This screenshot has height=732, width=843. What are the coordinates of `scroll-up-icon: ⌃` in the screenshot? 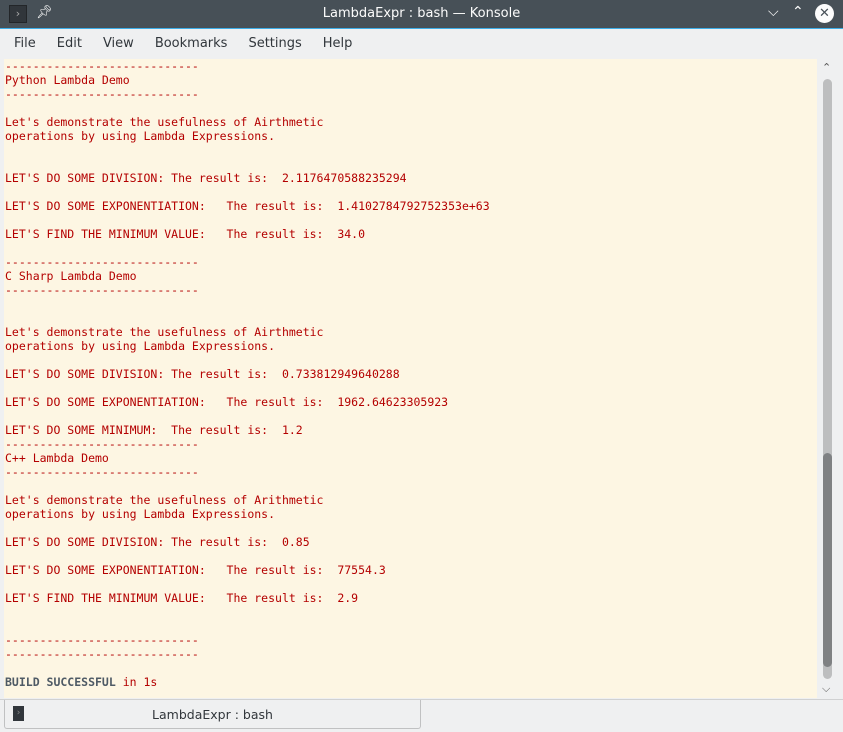 It's located at (826, 67).